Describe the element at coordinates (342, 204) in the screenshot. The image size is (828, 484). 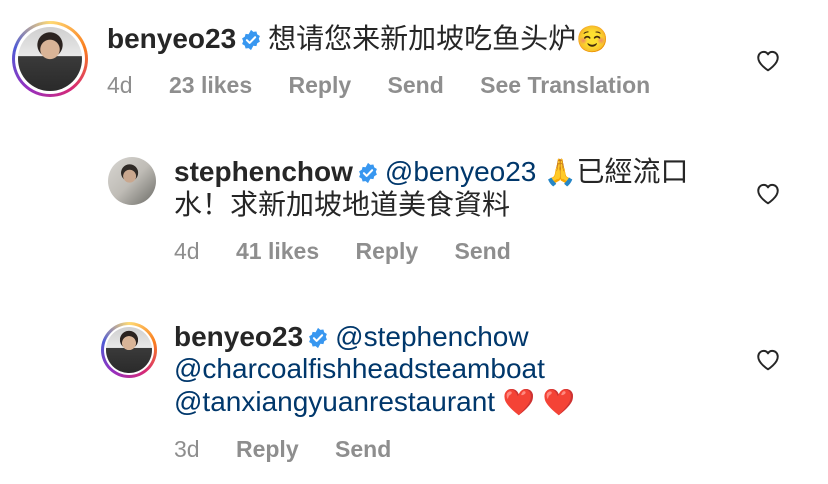
I see `comment-text-line2: 水！求新加坡地道美食資料` at that location.